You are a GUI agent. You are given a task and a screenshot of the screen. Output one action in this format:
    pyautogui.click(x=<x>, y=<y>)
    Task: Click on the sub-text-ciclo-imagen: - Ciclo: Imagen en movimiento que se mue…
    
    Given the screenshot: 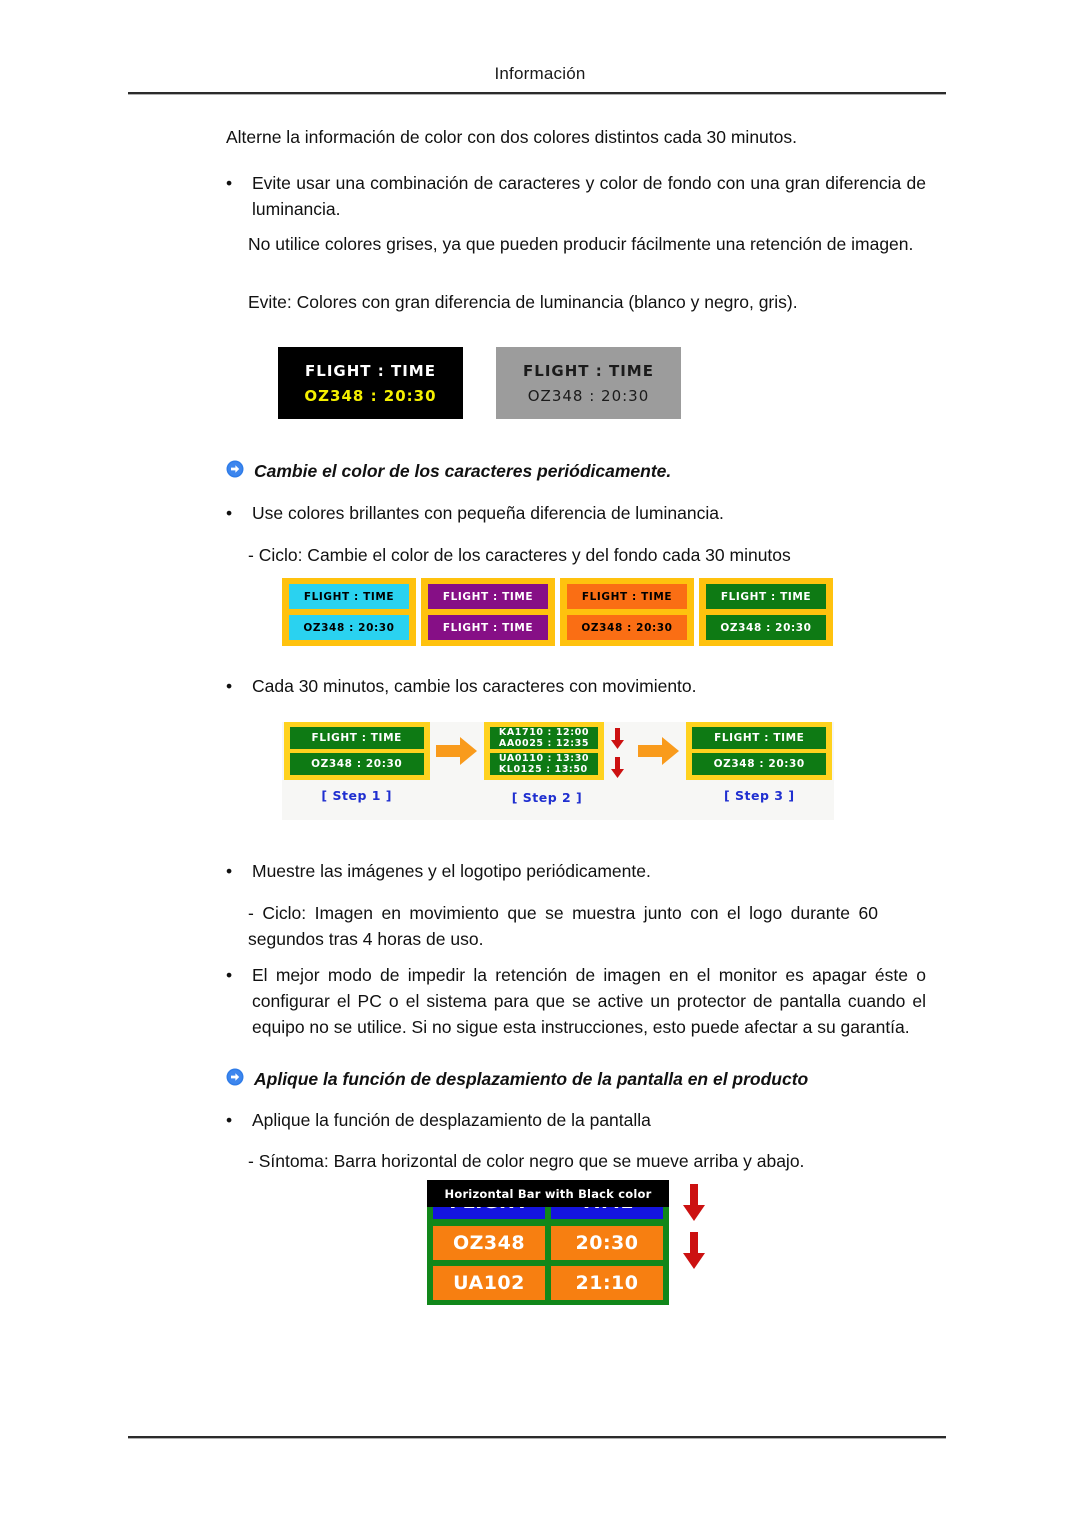 What is the action you would take?
    pyautogui.click(x=563, y=926)
    